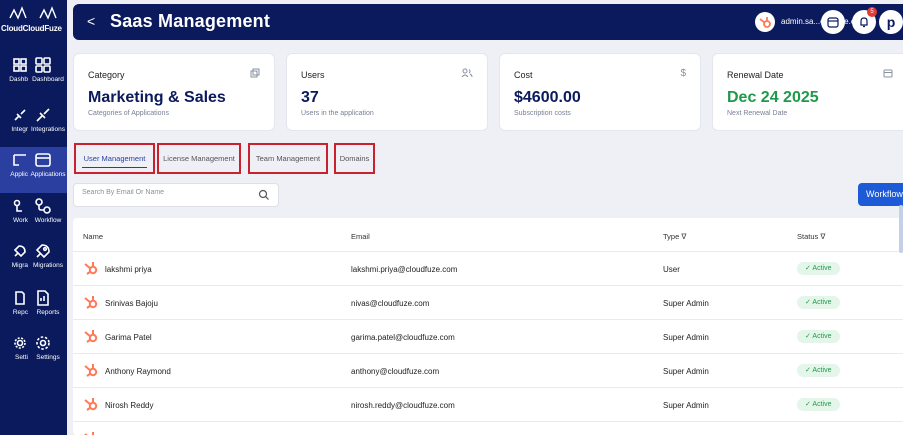  I want to click on workflow-icon, so click(17, 205).